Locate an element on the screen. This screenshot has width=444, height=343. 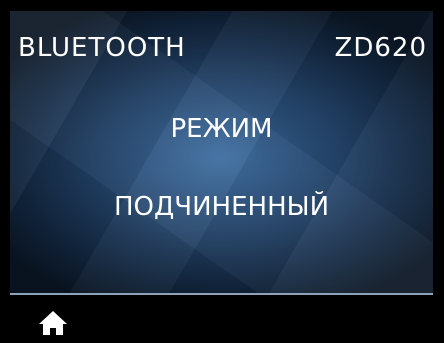
menu-title: BLUETOOTH is located at coordinates (102, 48).